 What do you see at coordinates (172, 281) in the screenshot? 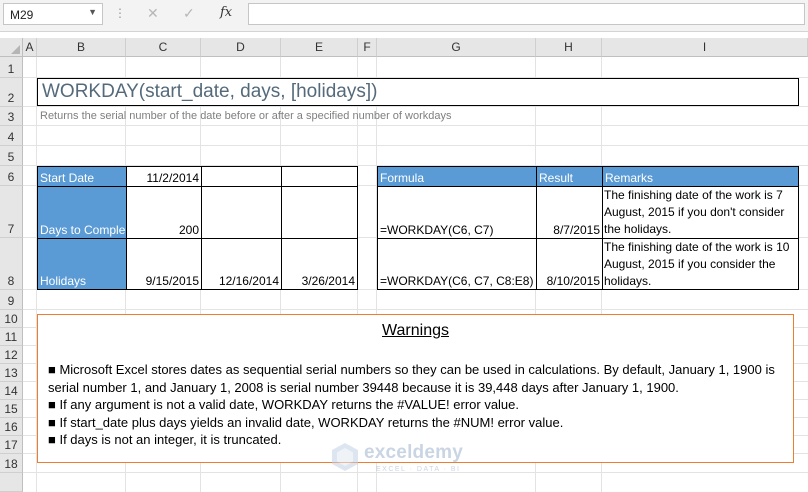
I see `holiday-value: 9/15/2015` at bounding box center [172, 281].